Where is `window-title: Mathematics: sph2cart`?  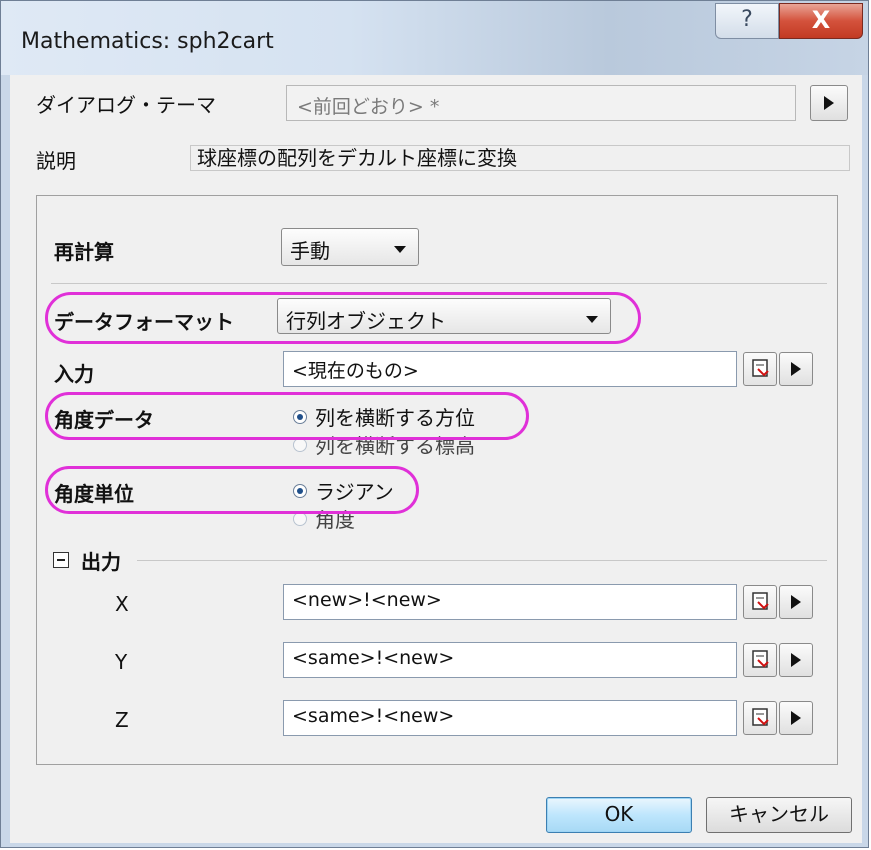 window-title: Mathematics: sph2cart is located at coordinates (147, 41).